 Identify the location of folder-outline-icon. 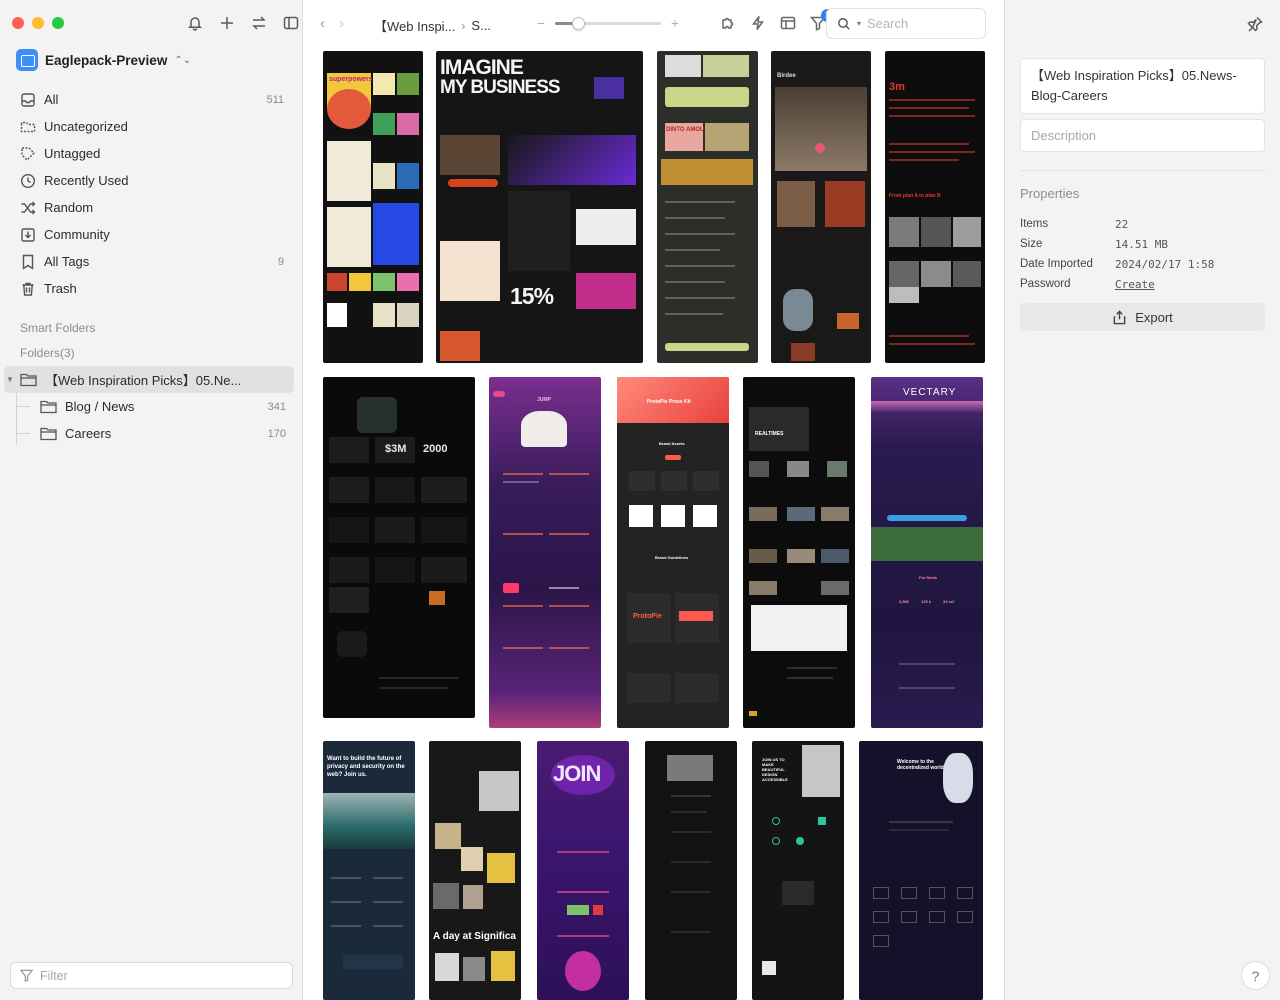
(28, 126).